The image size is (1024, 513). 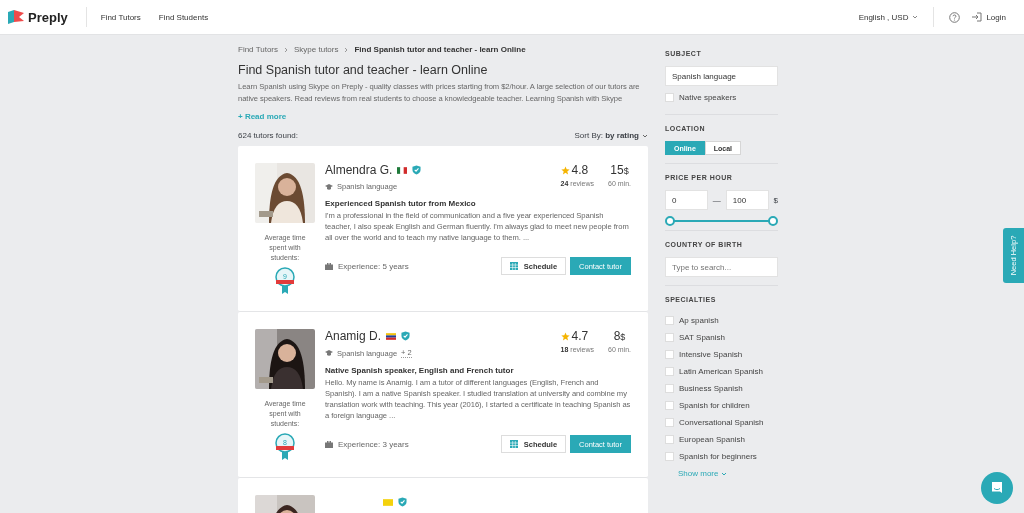 What do you see at coordinates (16, 17) in the screenshot?
I see `logo-icon` at bounding box center [16, 17].